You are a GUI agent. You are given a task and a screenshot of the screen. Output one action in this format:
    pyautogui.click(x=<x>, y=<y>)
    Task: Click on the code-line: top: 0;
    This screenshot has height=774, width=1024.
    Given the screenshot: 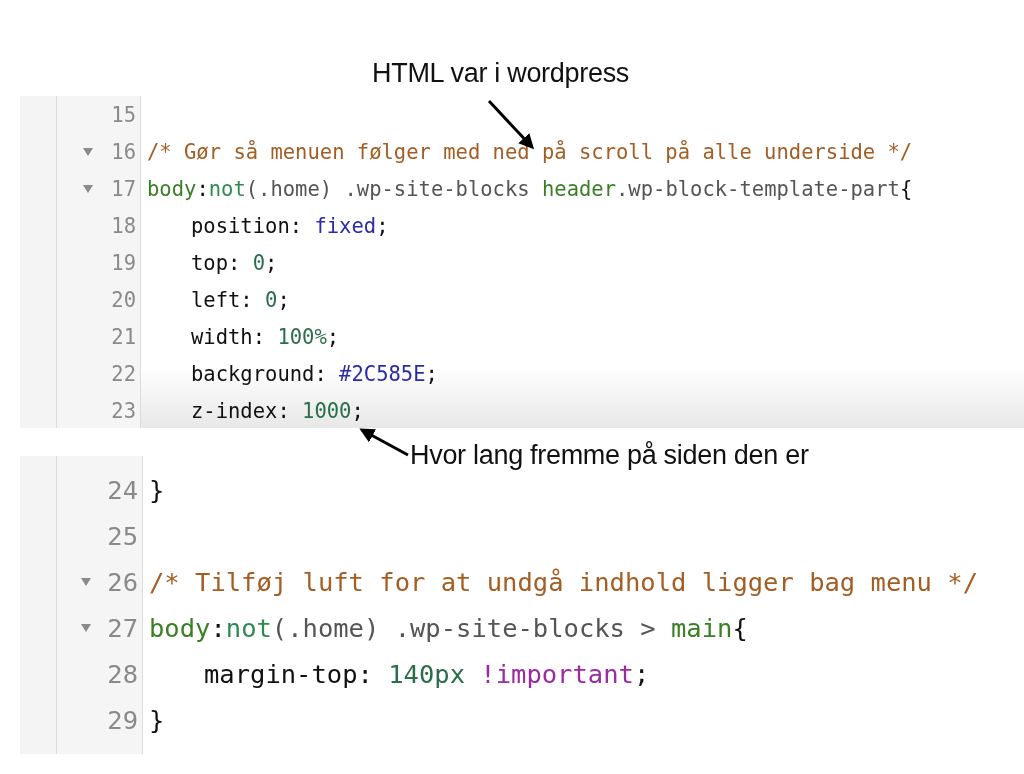 What is the action you would take?
    pyautogui.click(x=234, y=262)
    